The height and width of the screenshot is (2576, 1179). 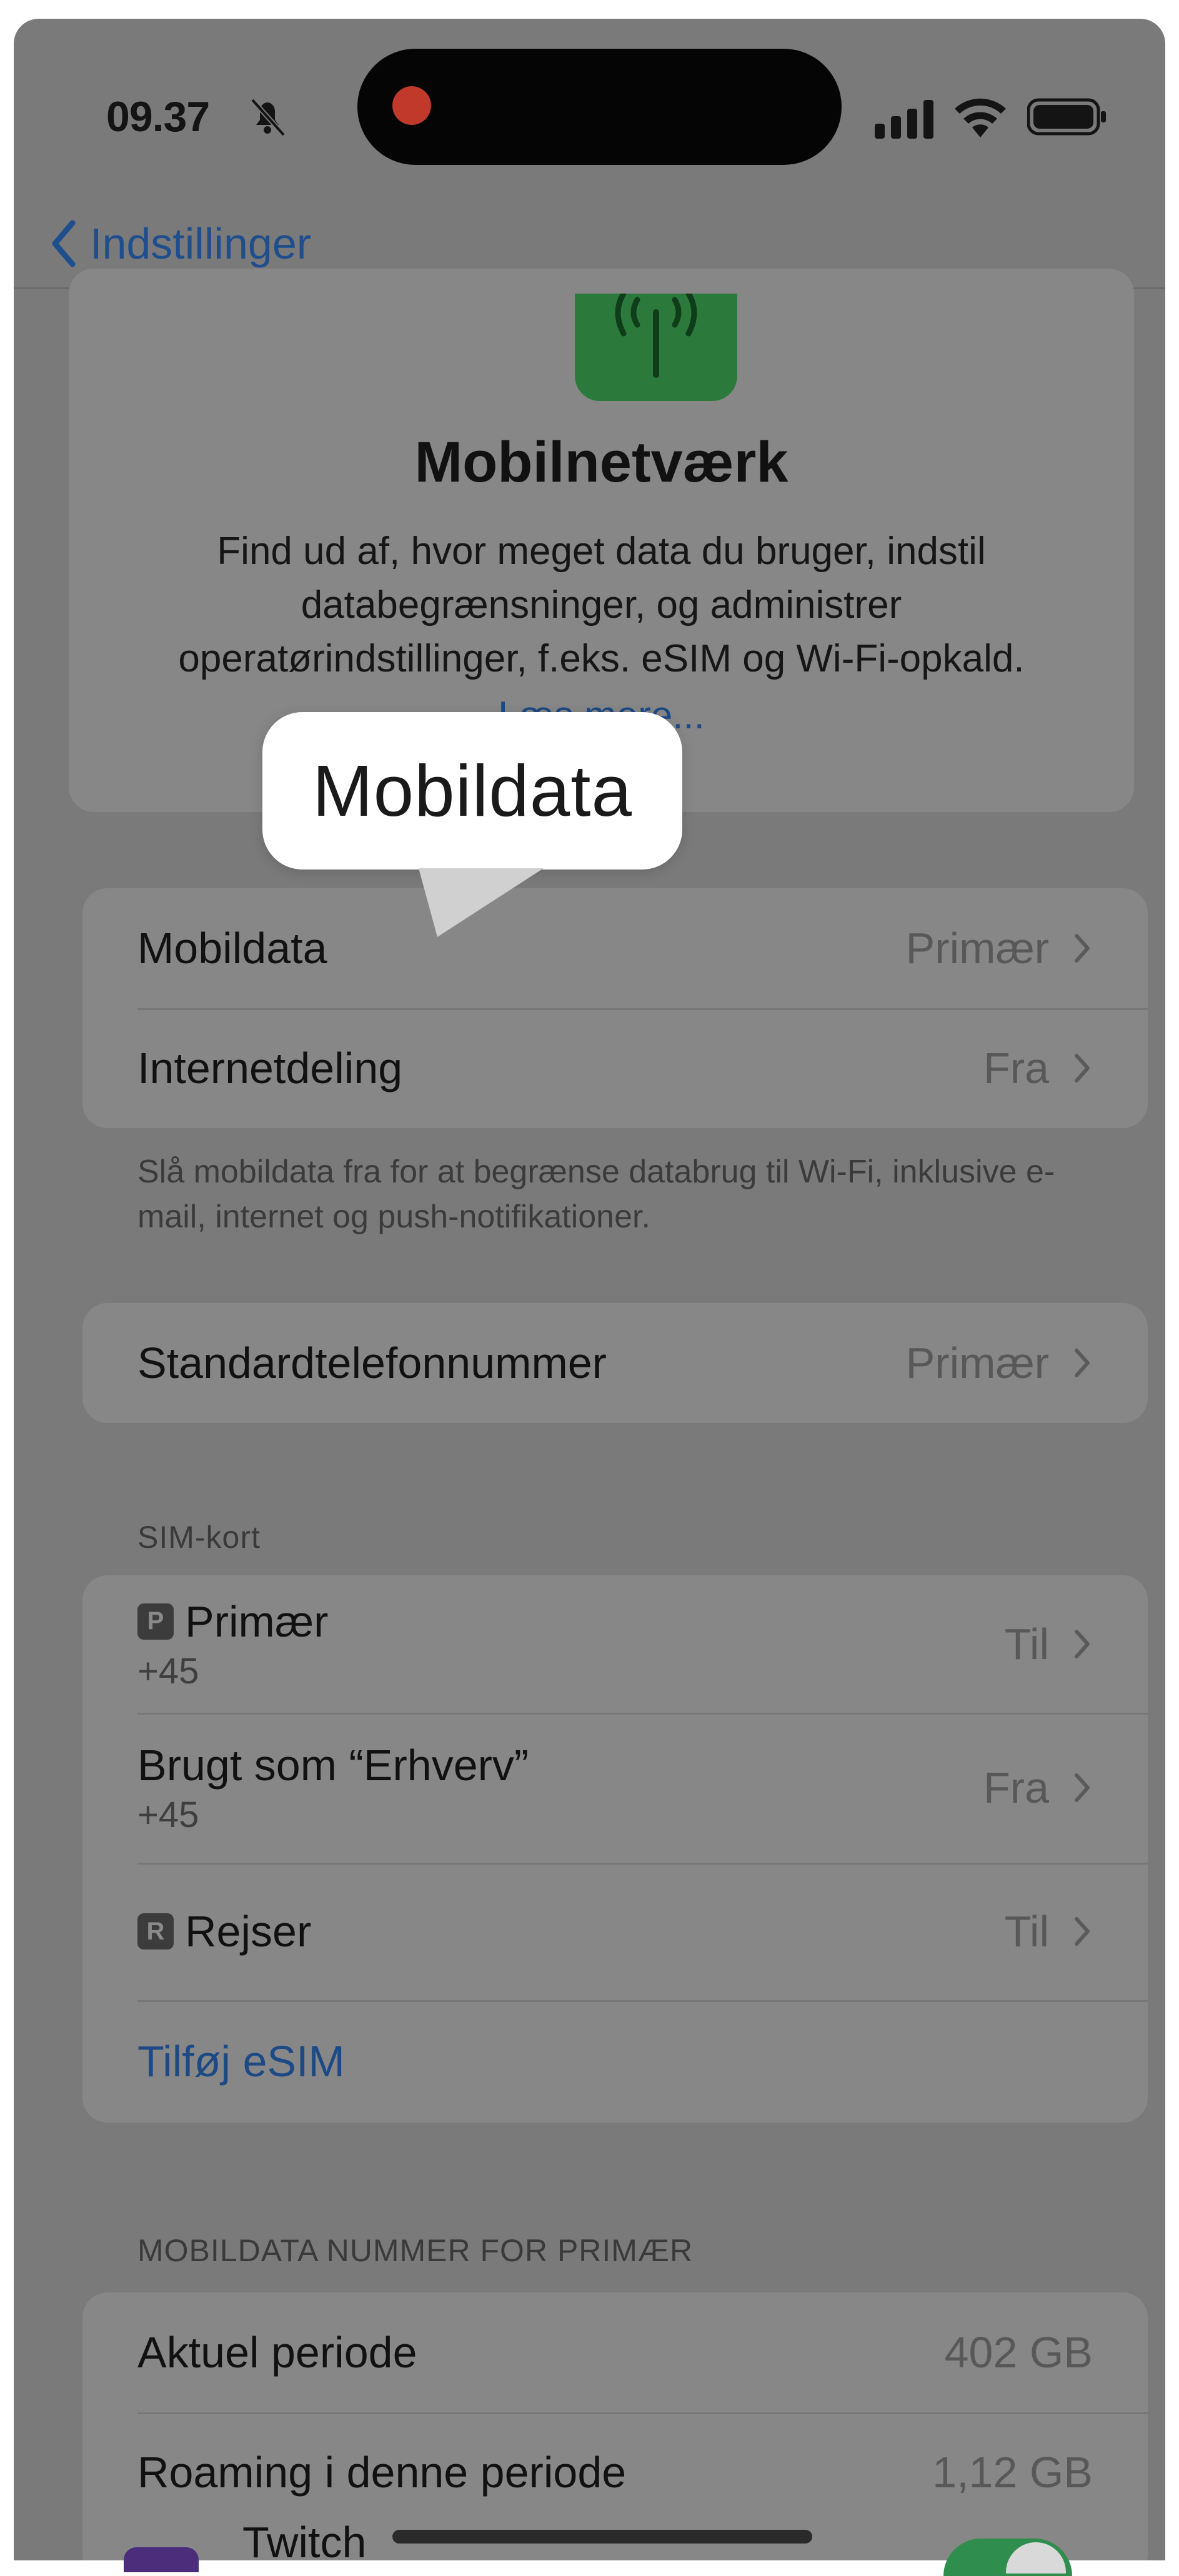 I want to click on app-row-label: Twitch, so click(x=304, y=2542).